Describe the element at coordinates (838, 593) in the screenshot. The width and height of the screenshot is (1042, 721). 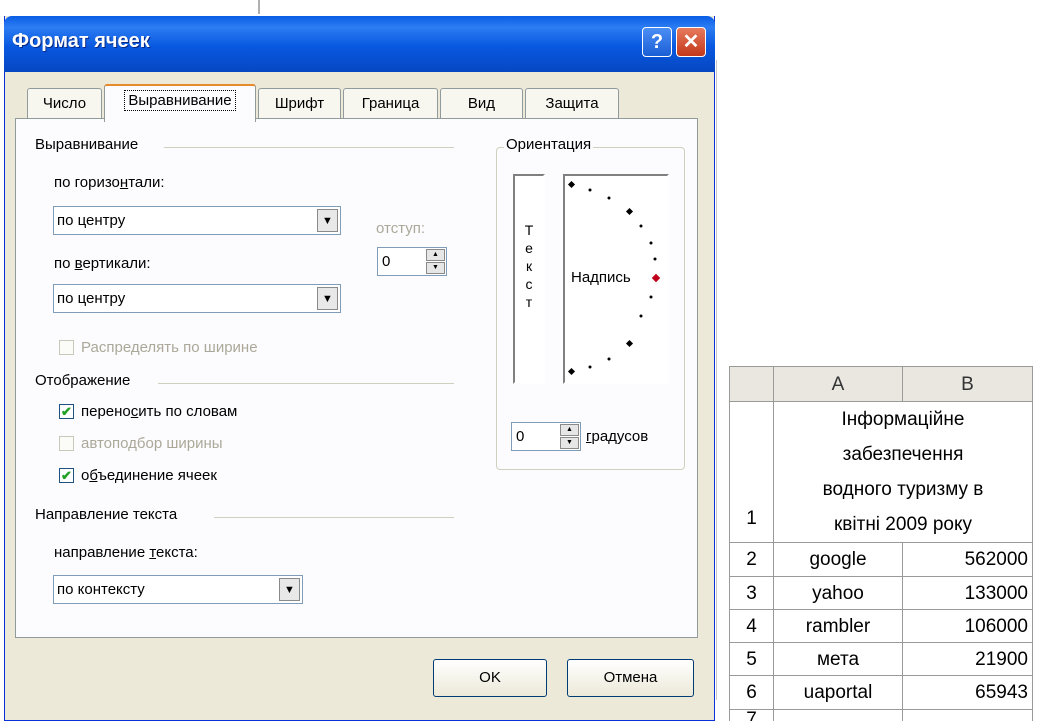
I see `table-cell: yahoo` at that location.